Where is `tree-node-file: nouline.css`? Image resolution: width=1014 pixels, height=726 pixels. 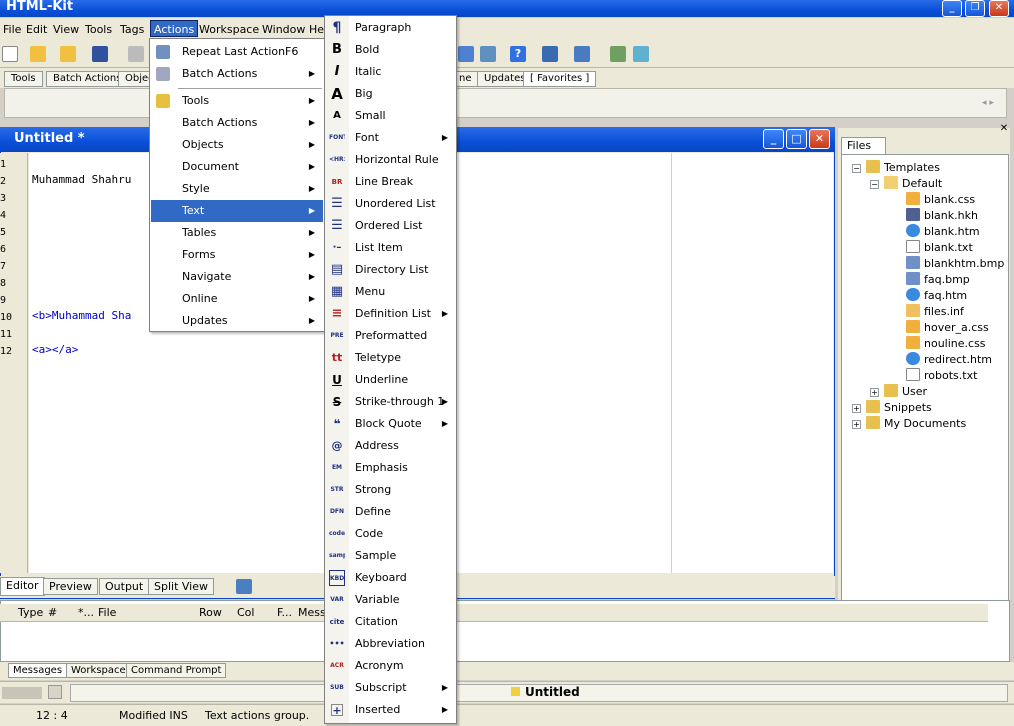 tree-node-file: nouline.css is located at coordinates (946, 344).